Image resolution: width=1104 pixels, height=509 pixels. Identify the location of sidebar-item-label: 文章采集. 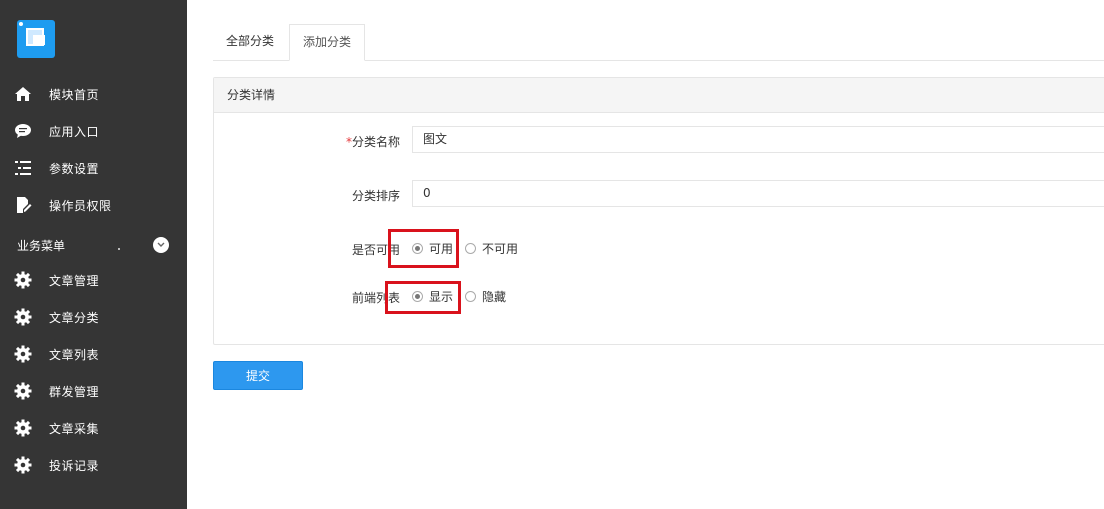
(74, 428).